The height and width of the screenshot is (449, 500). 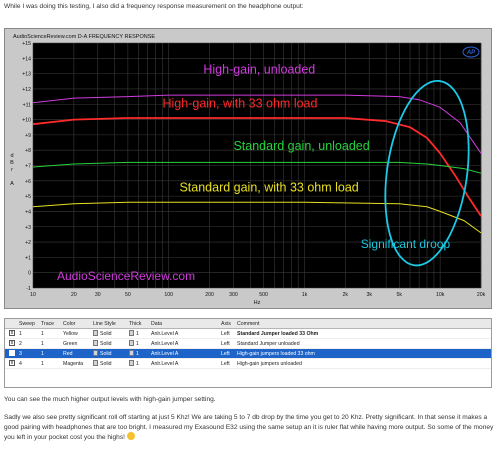 I want to click on y-axis-label-char: B, so click(x=12, y=163).